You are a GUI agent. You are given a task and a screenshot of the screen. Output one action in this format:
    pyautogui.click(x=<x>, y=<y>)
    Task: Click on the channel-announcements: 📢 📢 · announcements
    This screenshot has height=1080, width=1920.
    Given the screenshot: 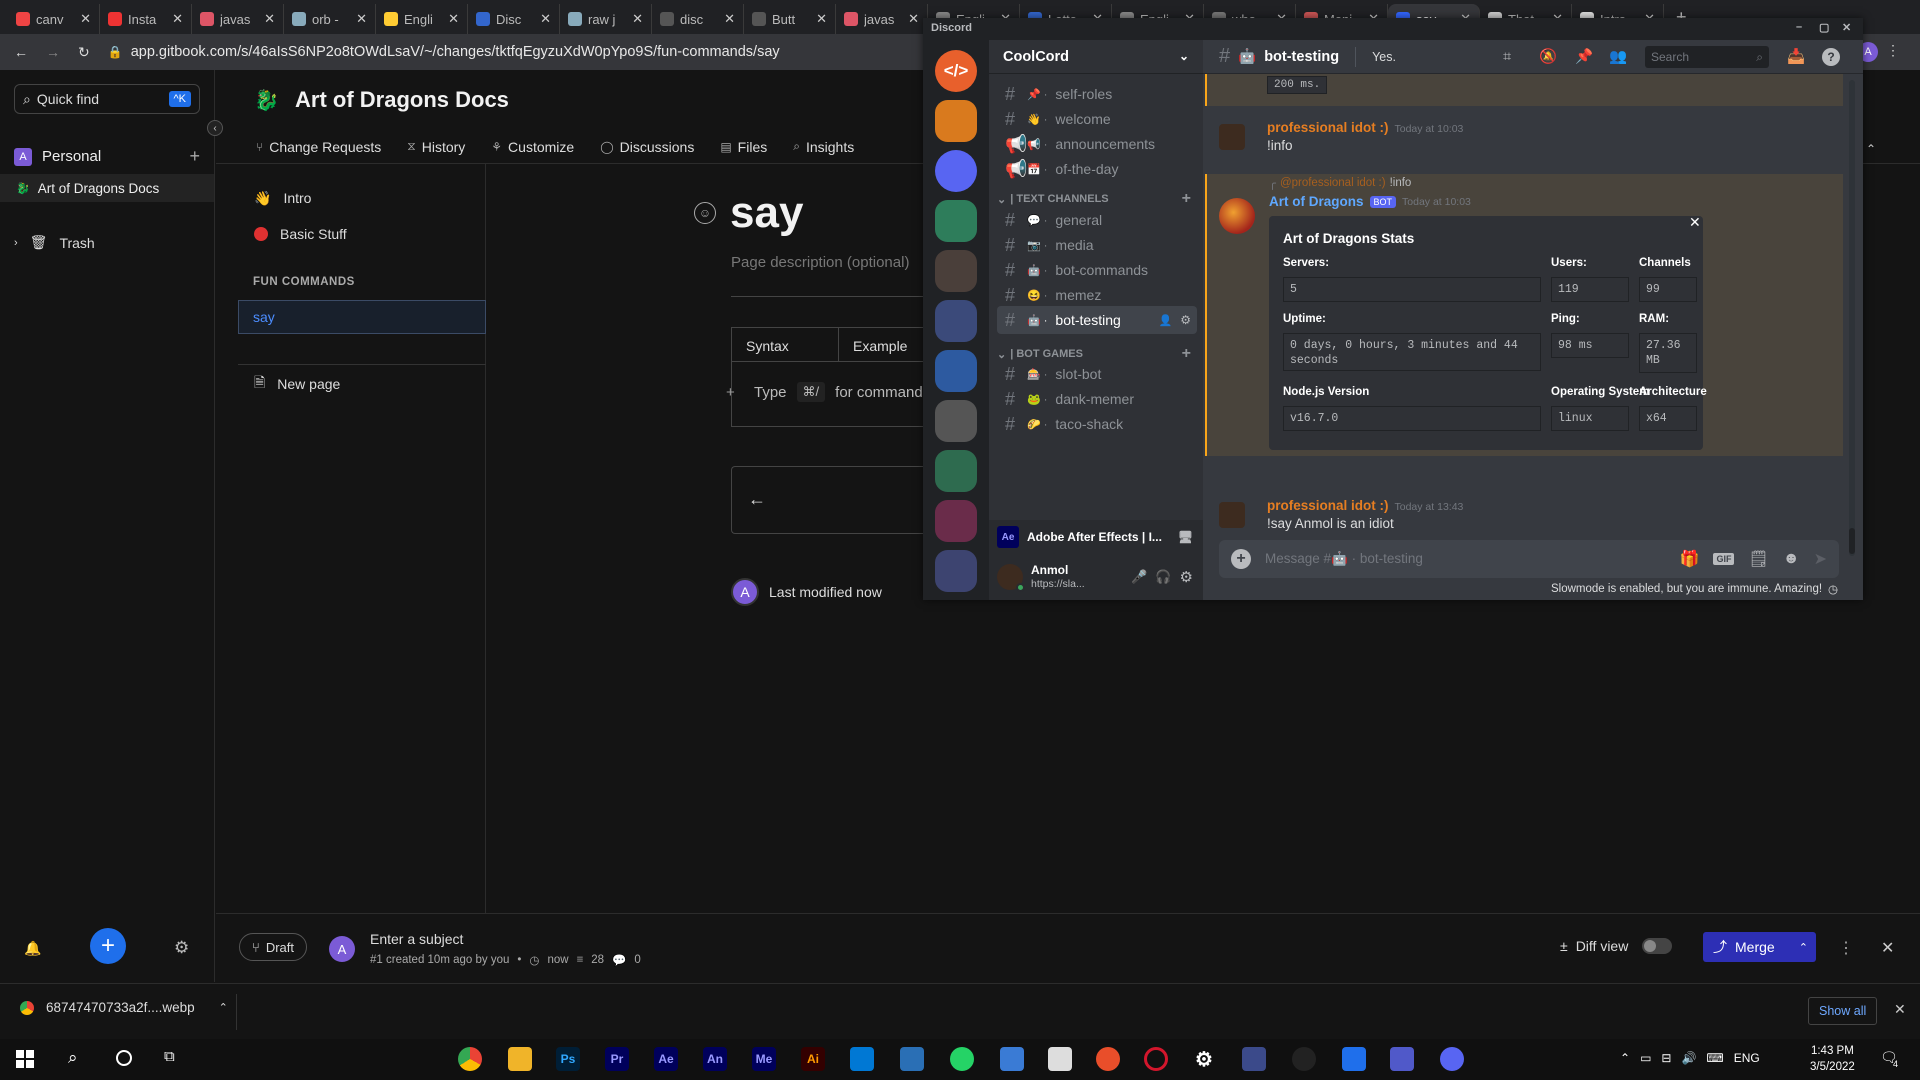 What is the action you would take?
    pyautogui.click(x=1097, y=144)
    